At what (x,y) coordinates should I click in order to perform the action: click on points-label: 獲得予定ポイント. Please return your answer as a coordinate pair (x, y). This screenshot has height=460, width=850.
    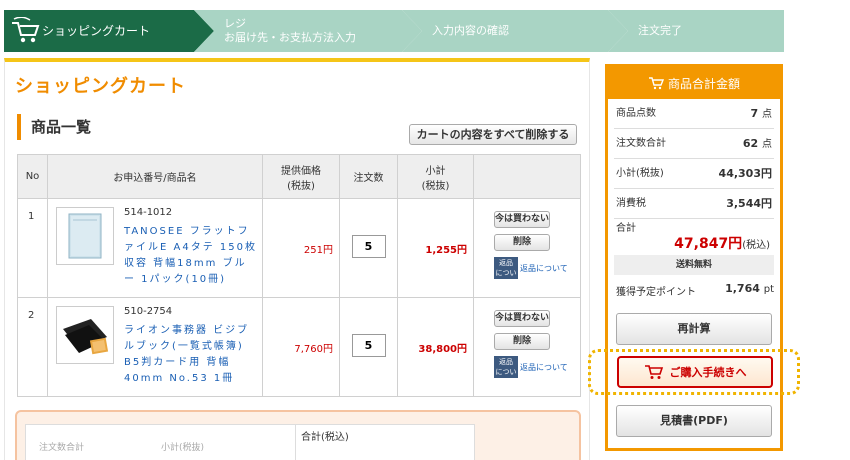
    Looking at the image, I should click on (656, 292).